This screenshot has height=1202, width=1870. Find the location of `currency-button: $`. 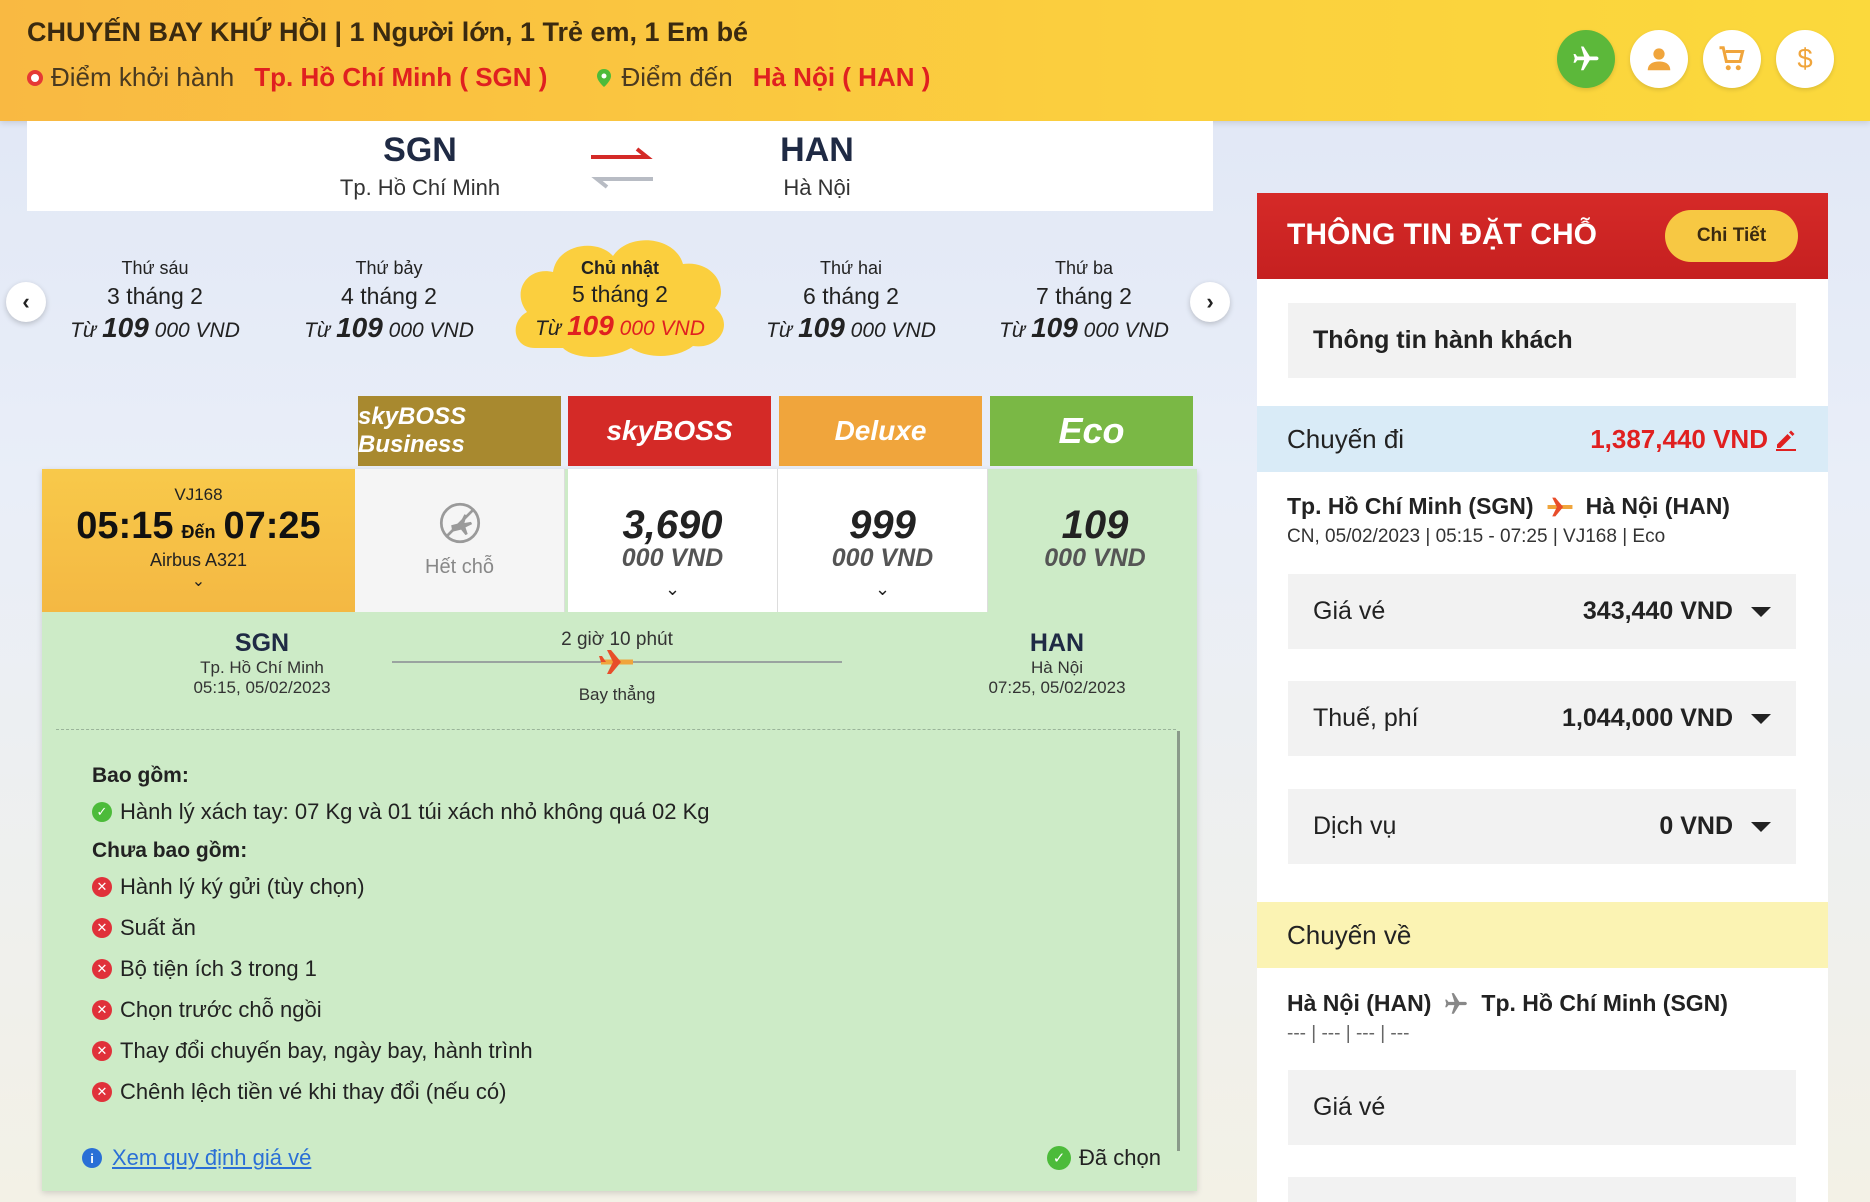

currency-button: $ is located at coordinates (1805, 59).